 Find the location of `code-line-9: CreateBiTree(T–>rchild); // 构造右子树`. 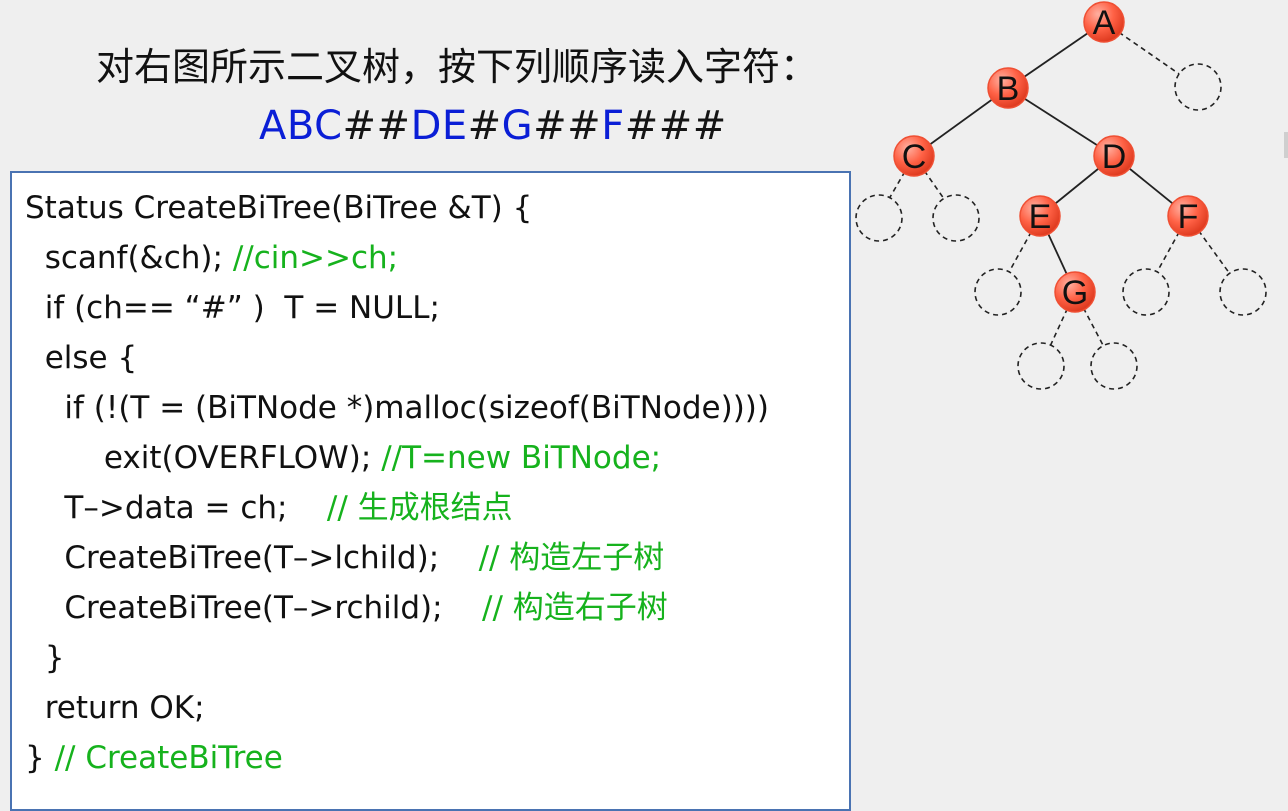

code-line-9: CreateBiTree(T–>rchild); // 构造右子树 is located at coordinates (346, 608).